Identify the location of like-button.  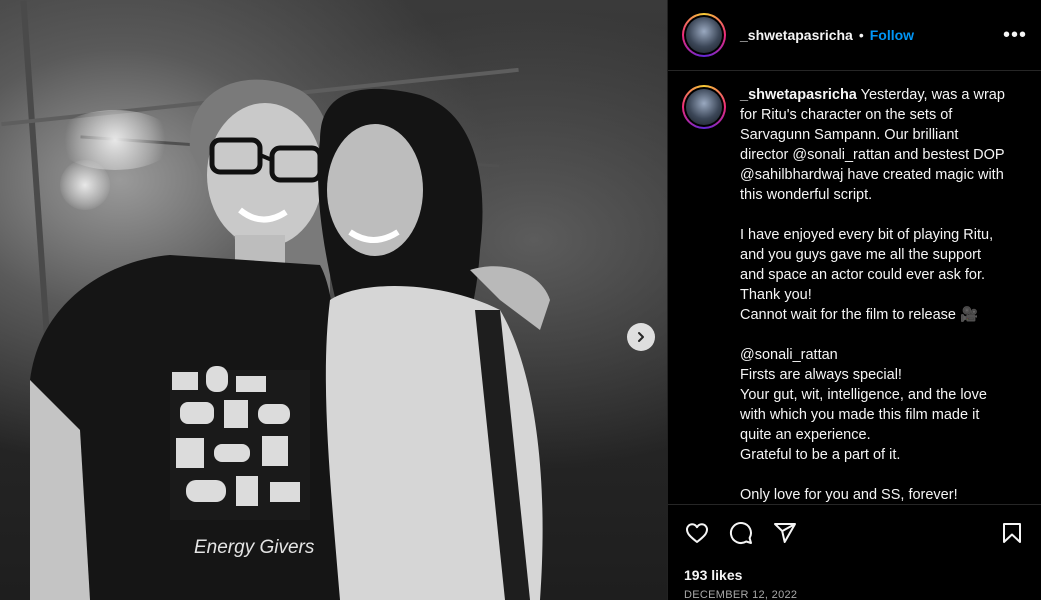
(697, 533).